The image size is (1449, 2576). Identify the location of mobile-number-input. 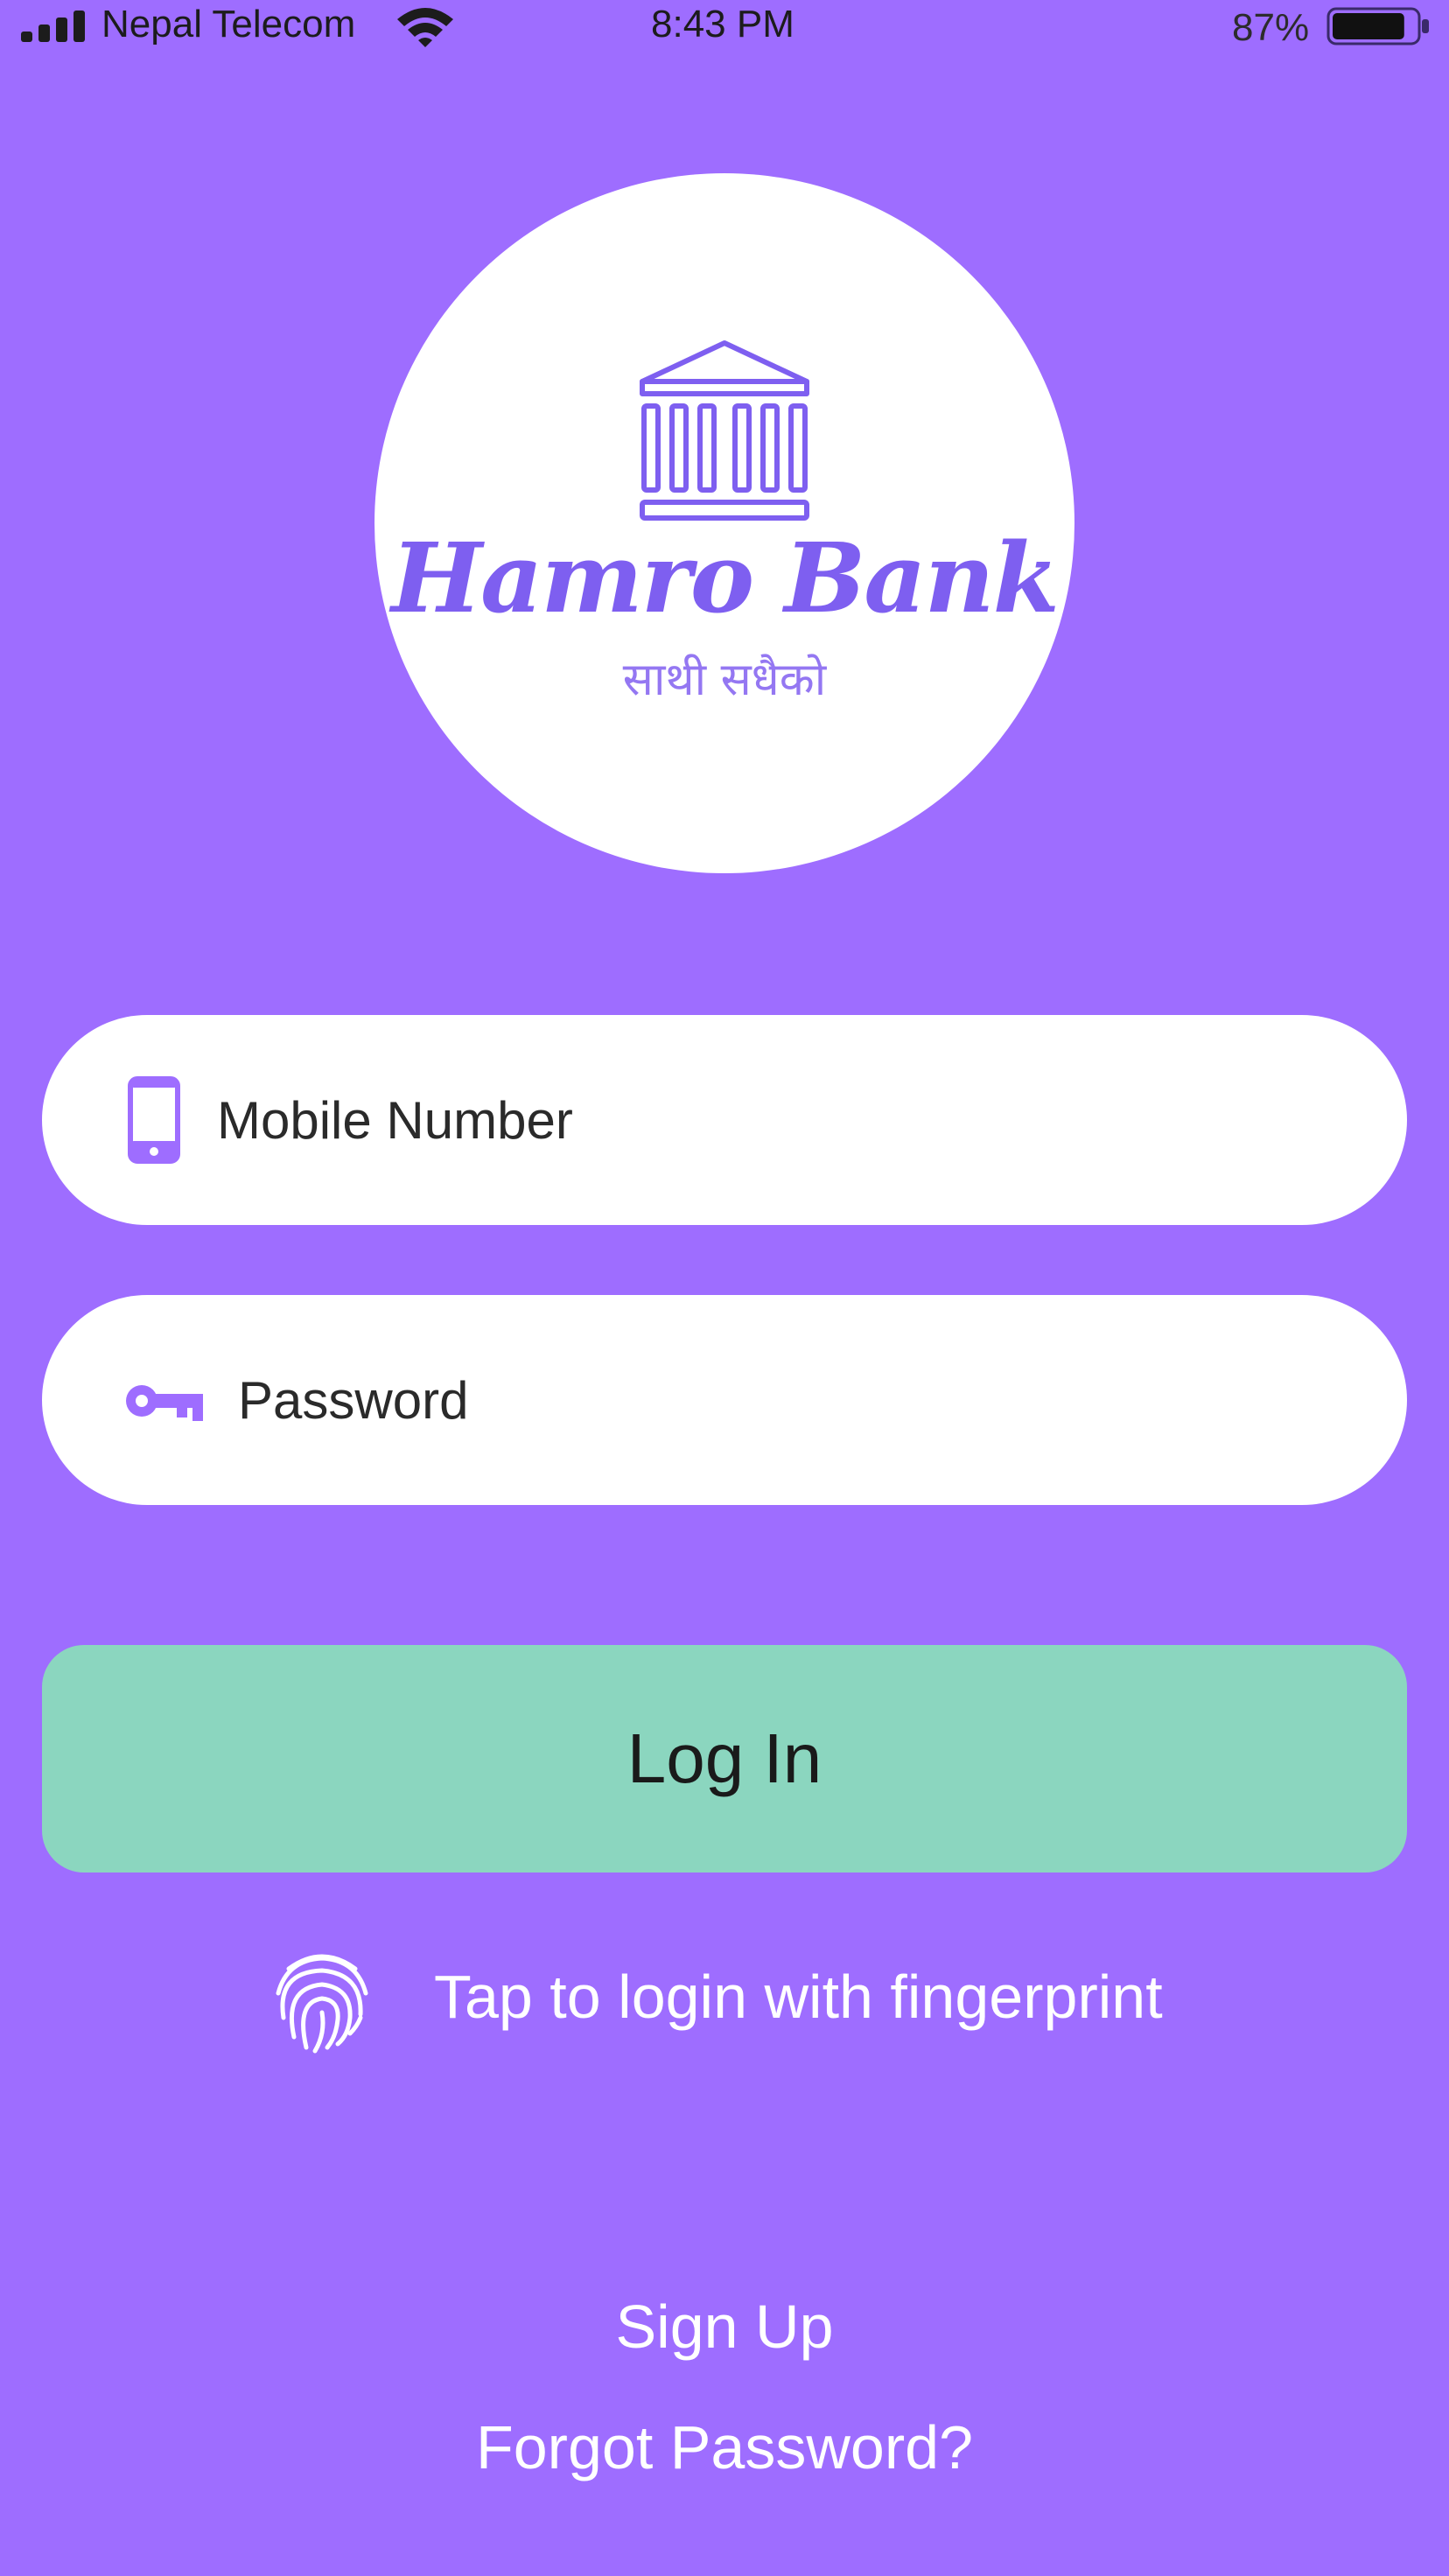
(742, 1120).